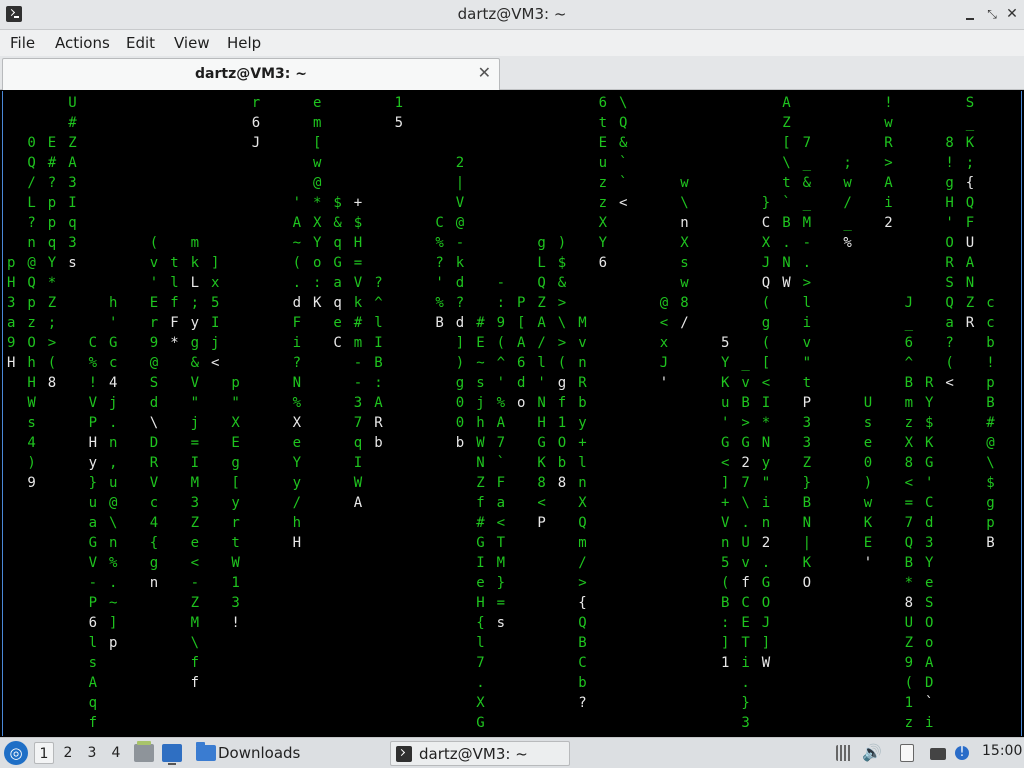 The width and height of the screenshot is (1024, 768). Describe the element at coordinates (116, 753) in the screenshot. I see `workspace-4: 4` at that location.